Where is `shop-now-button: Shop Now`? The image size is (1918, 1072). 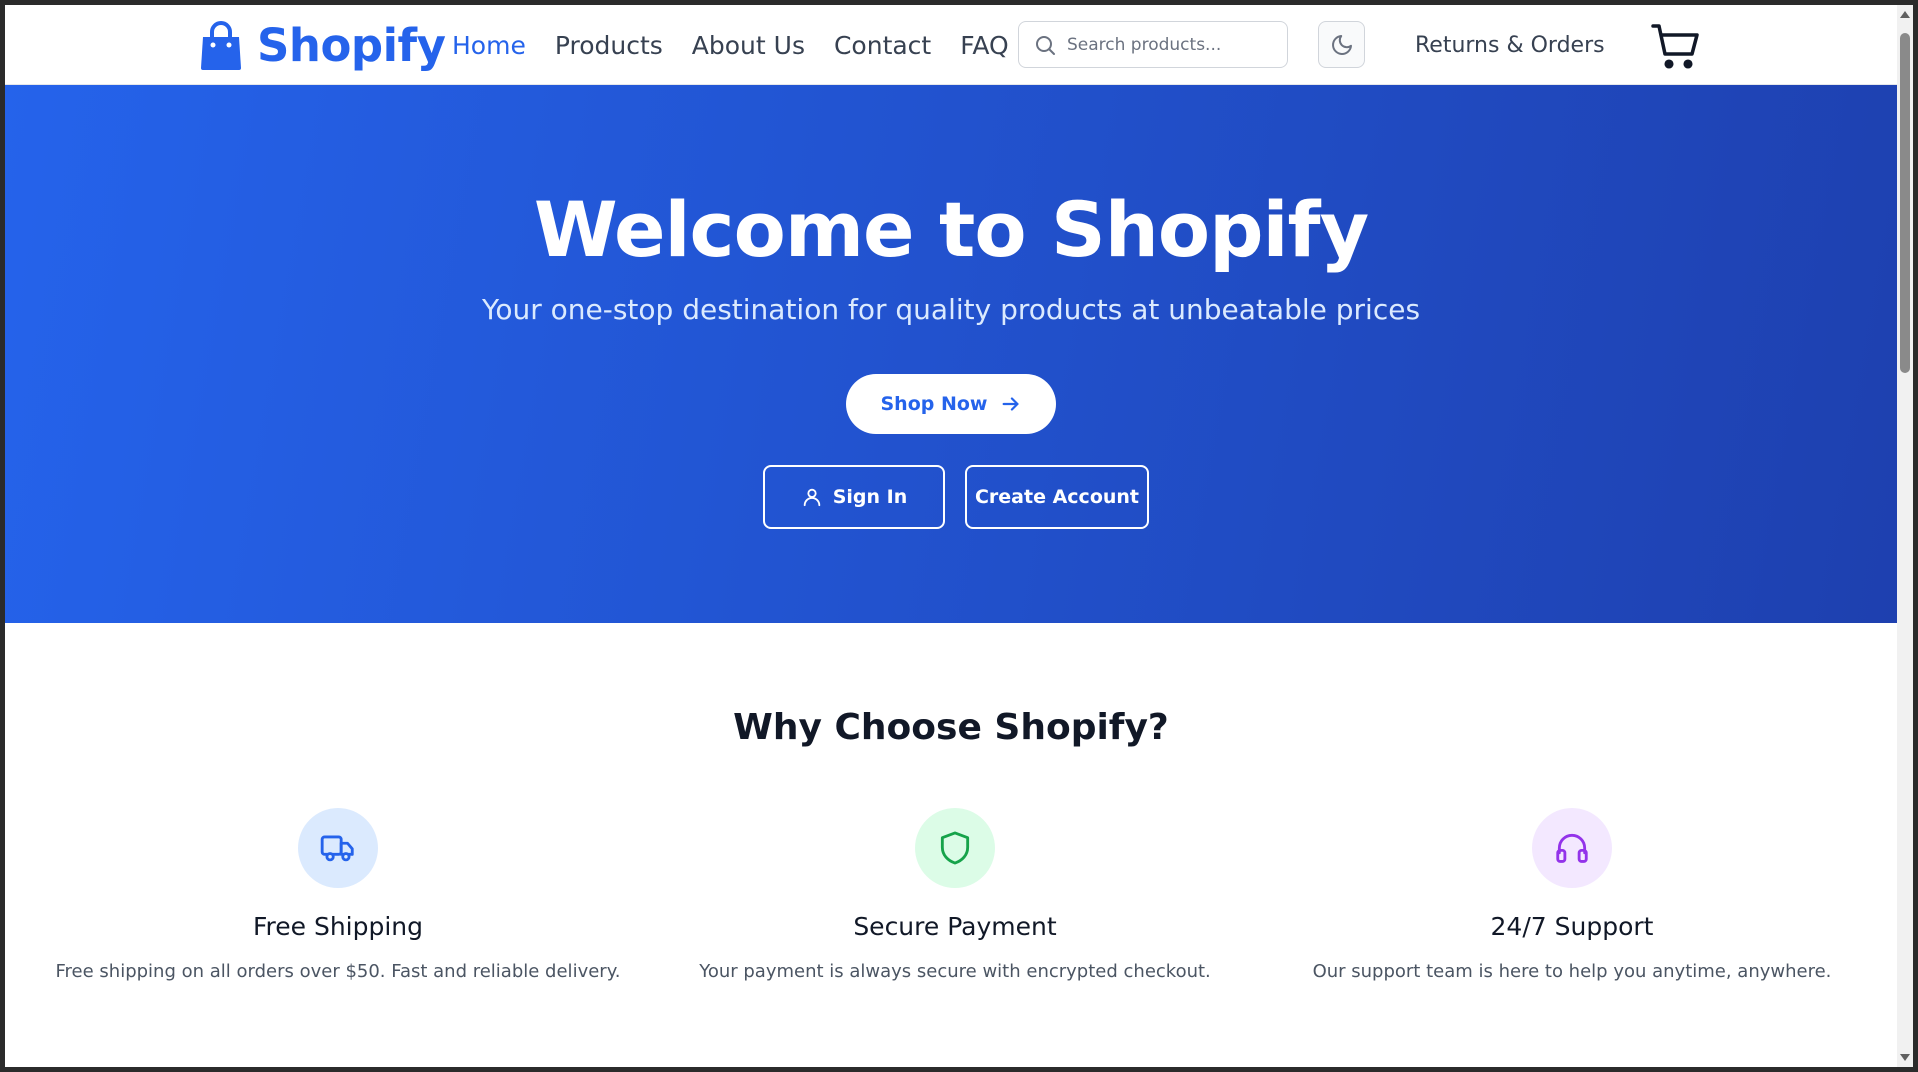
shop-now-button: Shop Now is located at coordinates (951, 404).